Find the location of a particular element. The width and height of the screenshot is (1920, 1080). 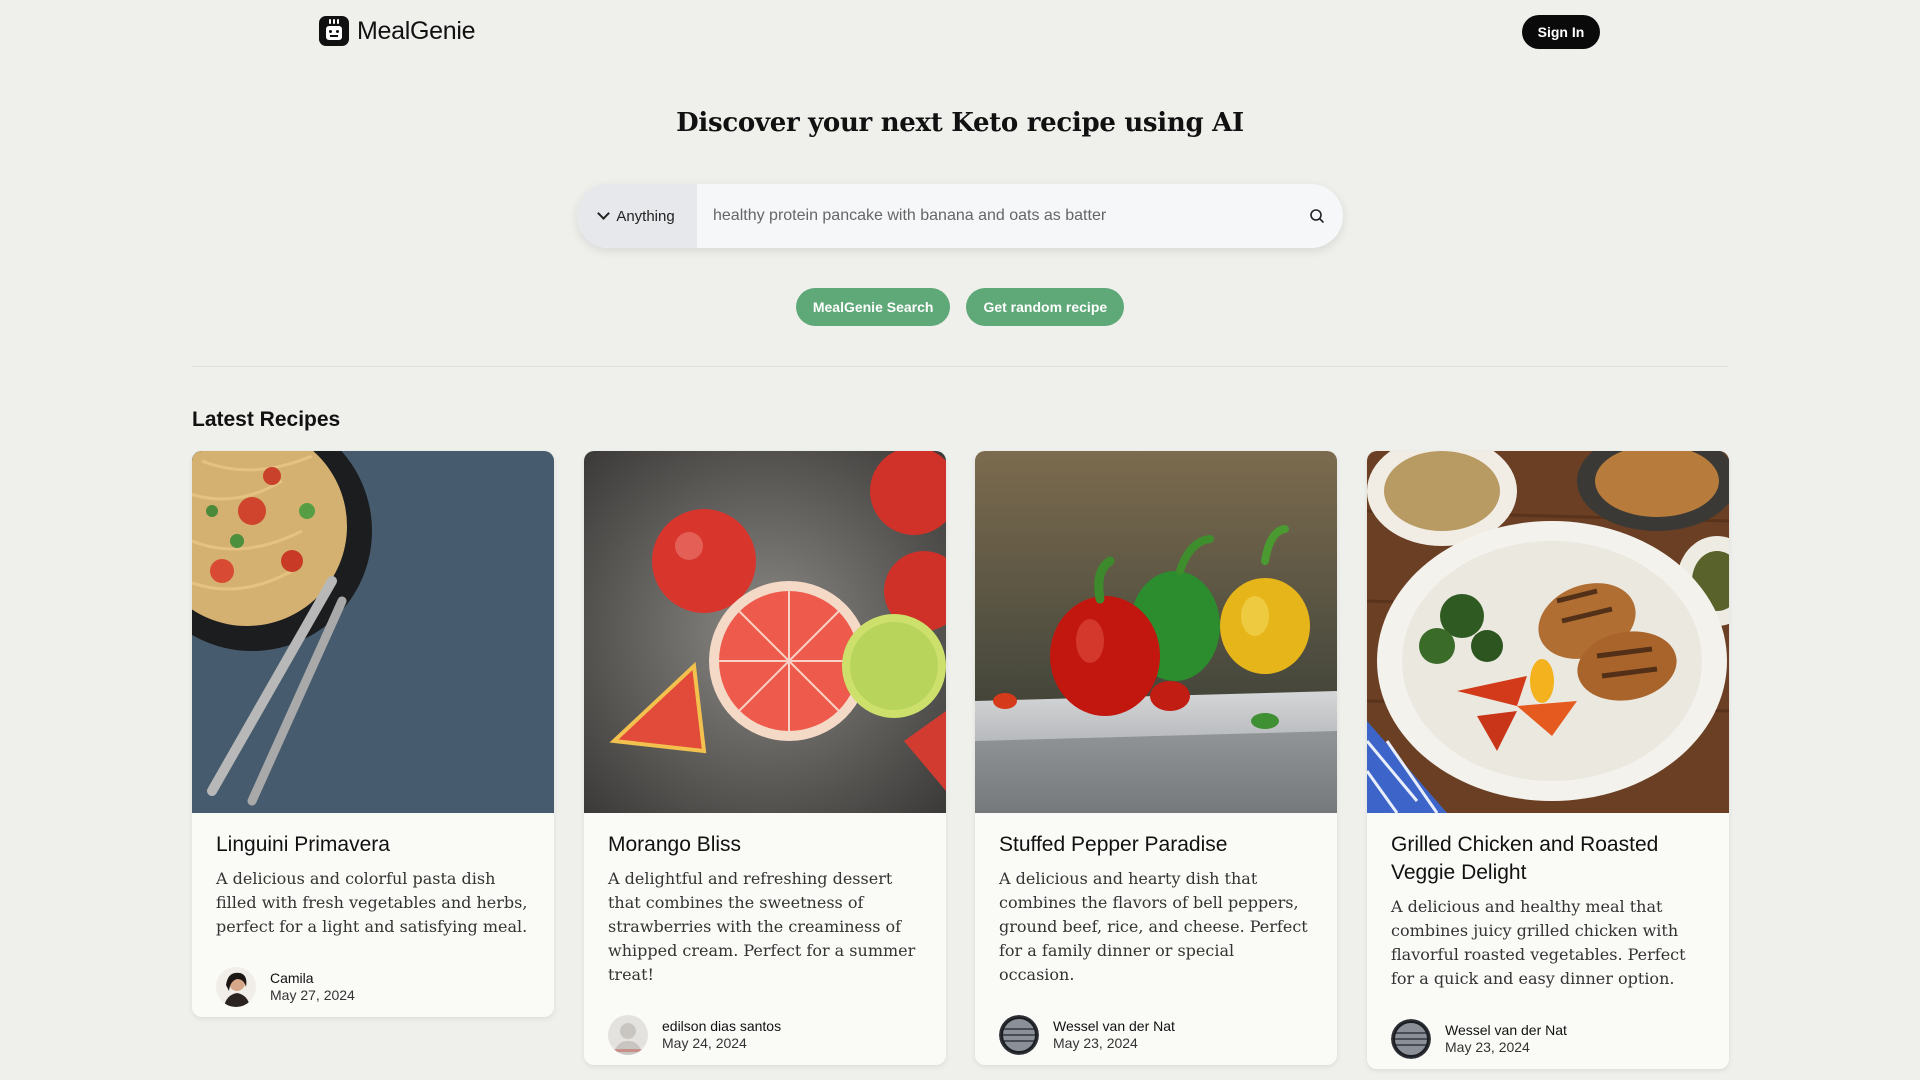

recipe-search-bar: Anything is located at coordinates (960, 216).